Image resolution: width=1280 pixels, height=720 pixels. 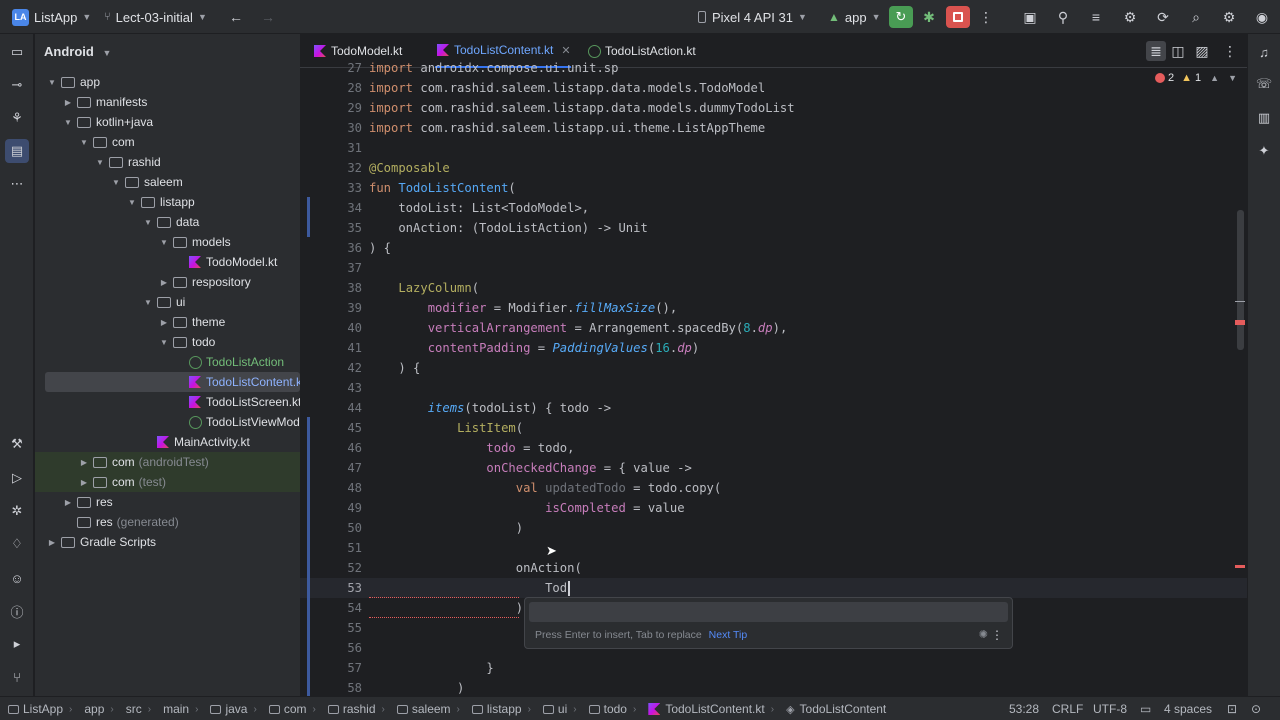 I want to click on code-line: 31, so click(x=773, y=148).